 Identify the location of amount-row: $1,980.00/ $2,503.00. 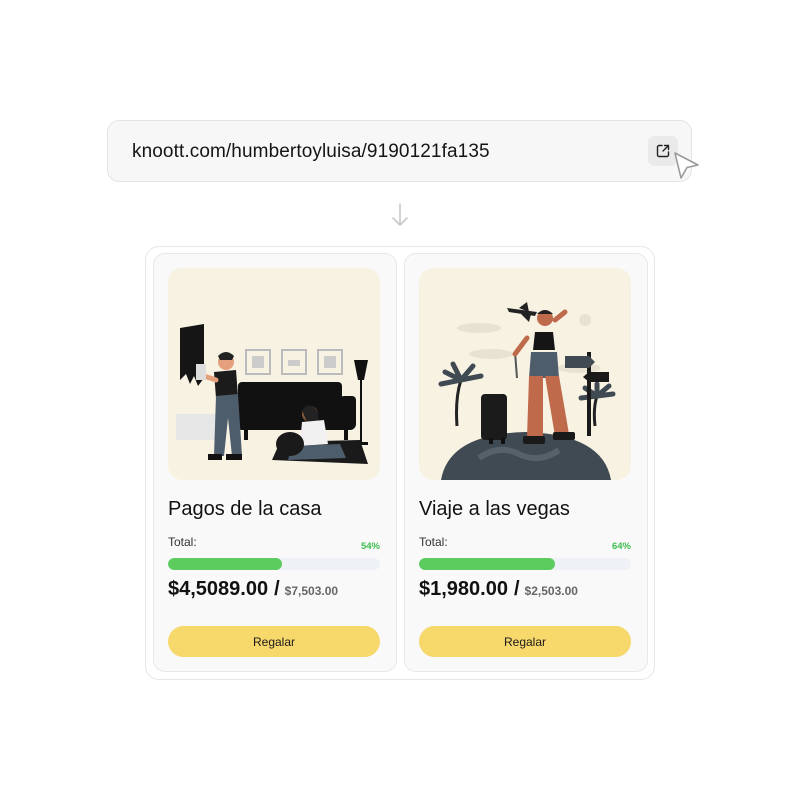
(498, 589).